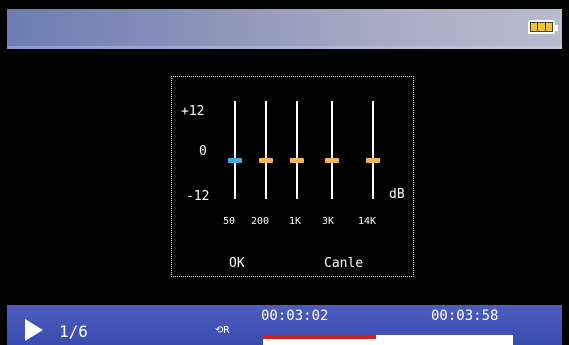 This screenshot has width=569, height=345. Describe the element at coordinates (332, 160) in the screenshot. I see `band-thumb-3k` at that location.